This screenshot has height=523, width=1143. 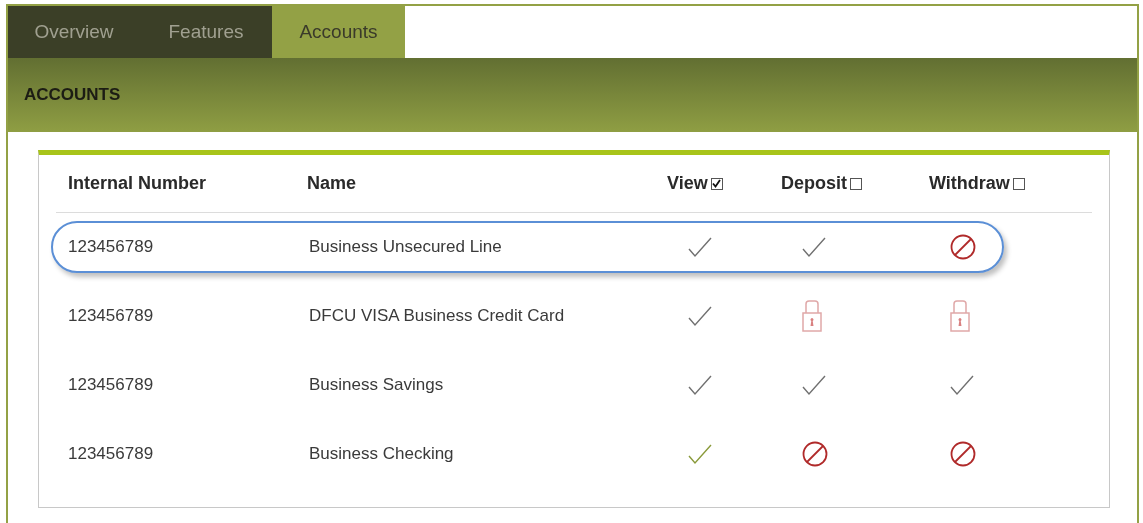 What do you see at coordinates (376, 385) in the screenshot?
I see `account-name: Business Savings` at bounding box center [376, 385].